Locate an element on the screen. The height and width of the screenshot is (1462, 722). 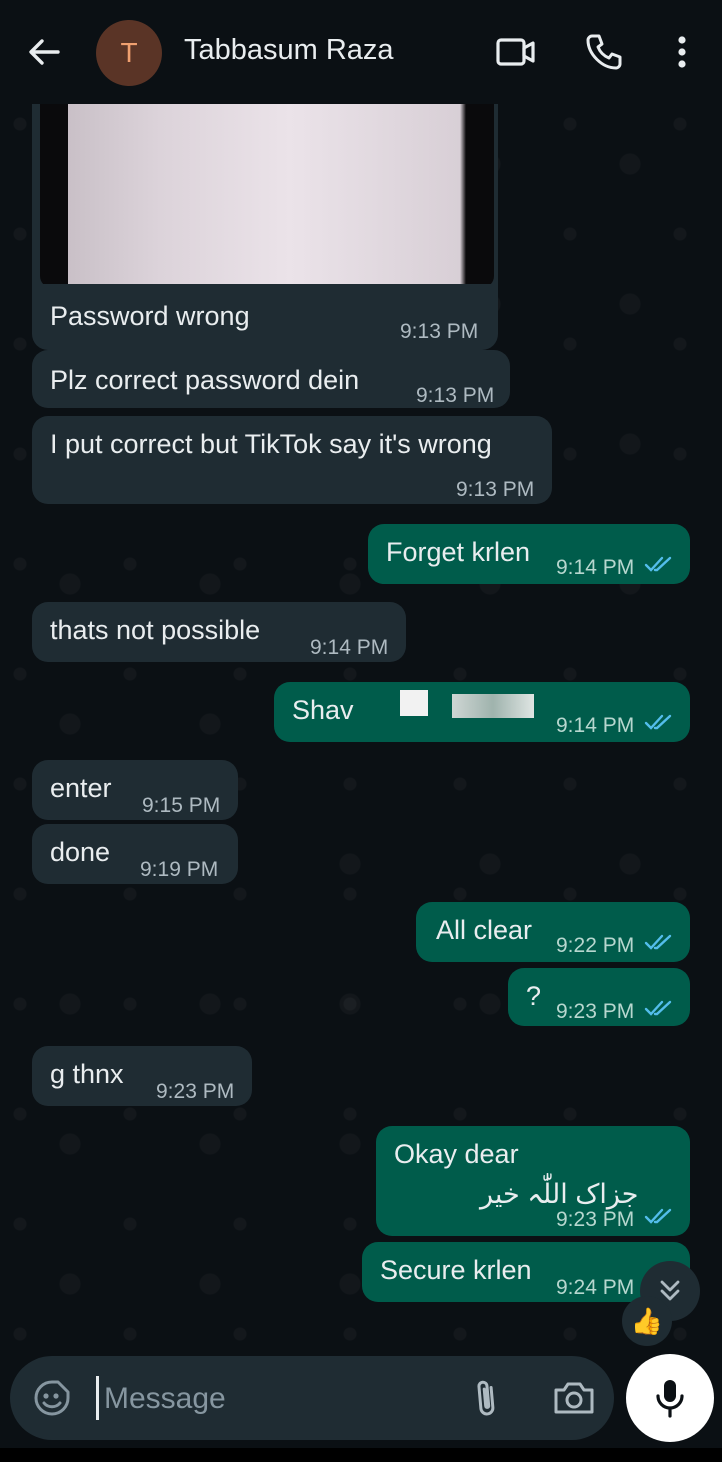
attach-icon is located at coordinates (486, 1398).